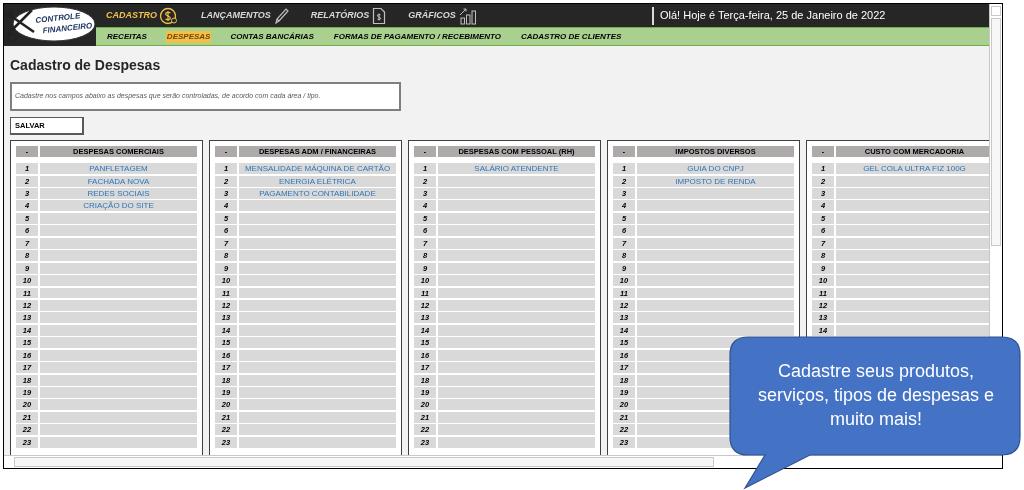  What do you see at coordinates (118, 169) in the screenshot?
I see `table-cell: PANFLETAGEM` at bounding box center [118, 169].